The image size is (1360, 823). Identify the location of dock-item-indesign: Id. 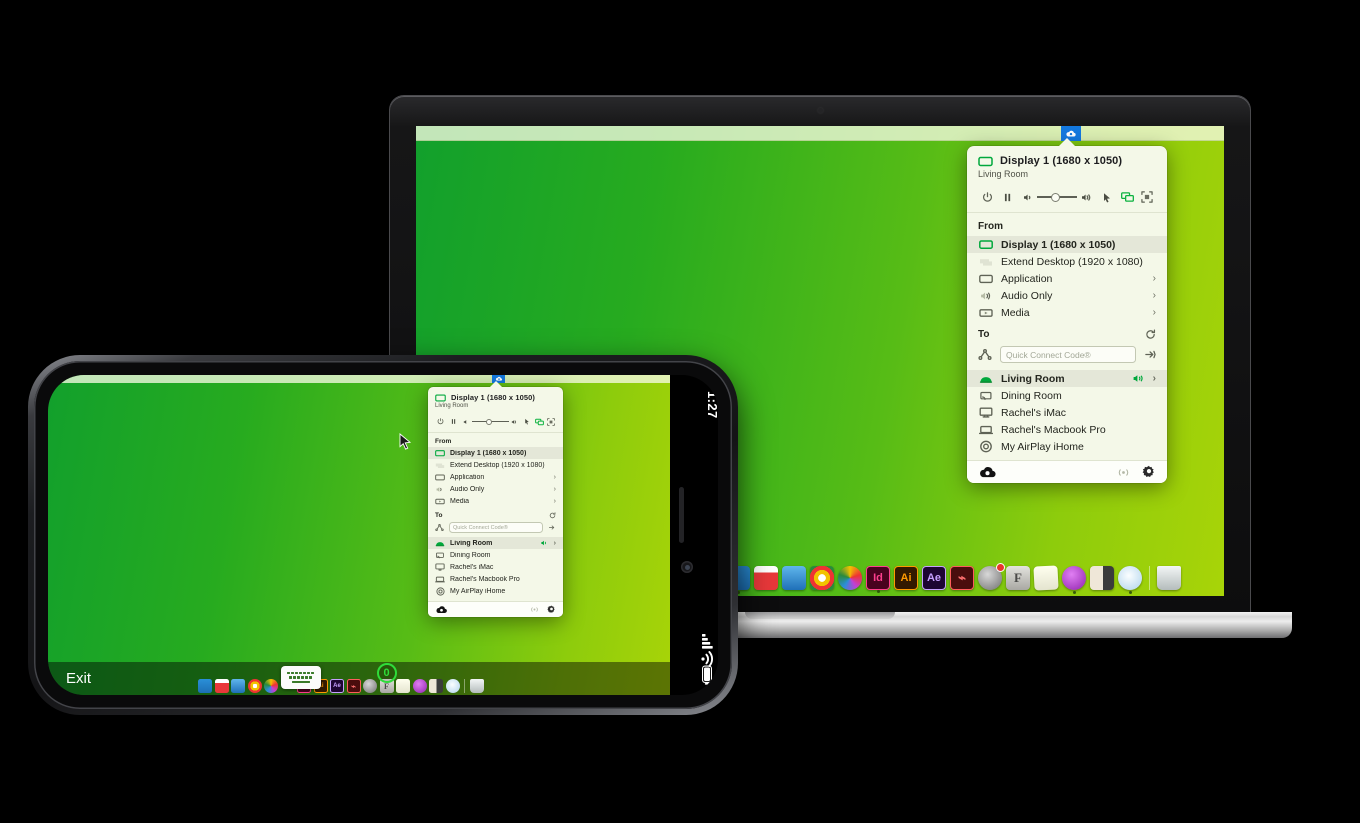
(878, 579).